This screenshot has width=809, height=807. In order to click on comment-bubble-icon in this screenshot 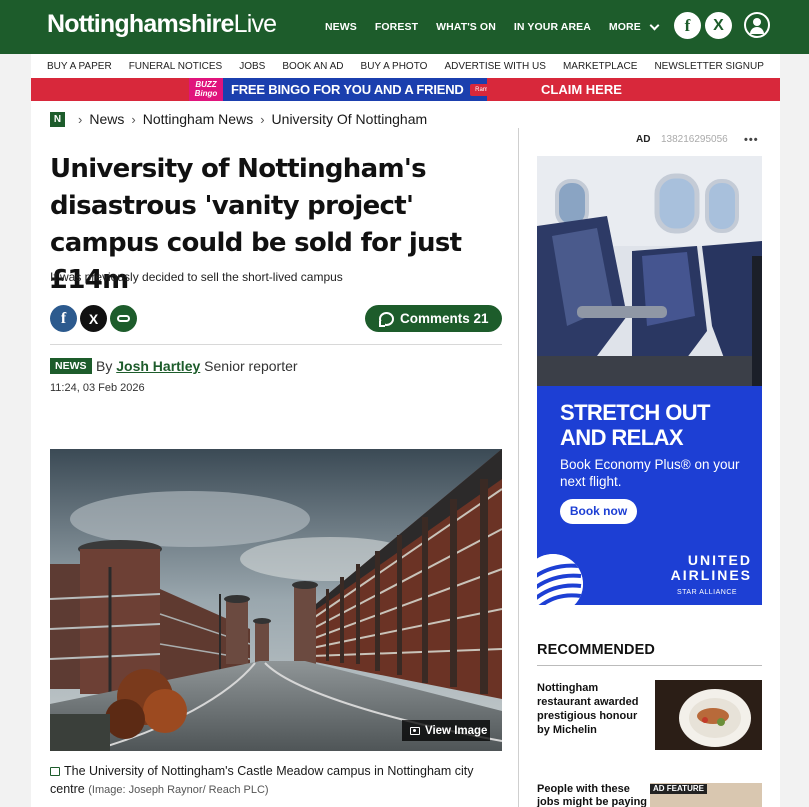, I will do `click(386, 319)`.